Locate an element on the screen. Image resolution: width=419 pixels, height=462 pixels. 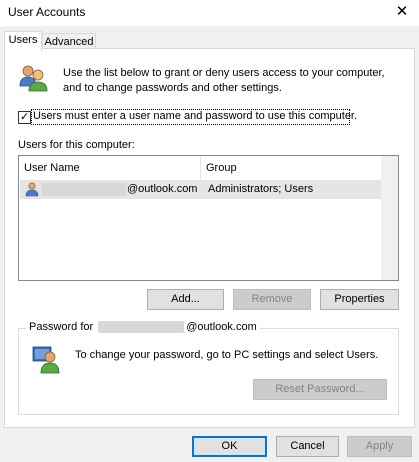
properties-button: Properties is located at coordinates (359, 299).